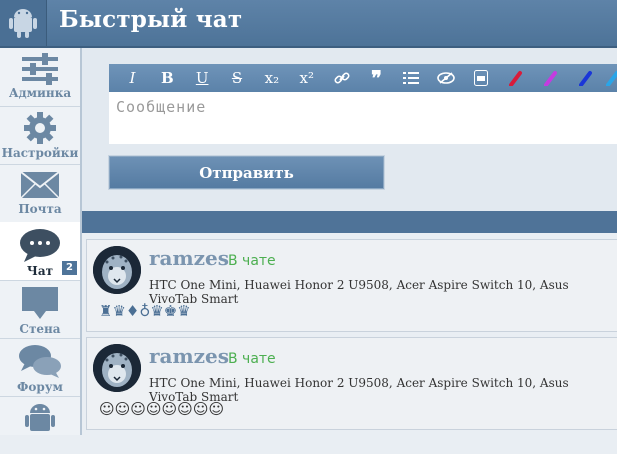 The width and height of the screenshot is (617, 454). I want to click on sidebar-item-android, so click(40, 425).